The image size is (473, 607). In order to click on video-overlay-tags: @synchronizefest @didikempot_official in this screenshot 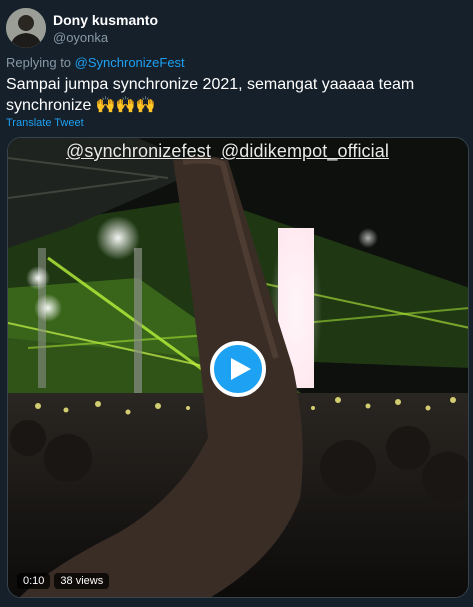, I will do `click(232, 151)`.